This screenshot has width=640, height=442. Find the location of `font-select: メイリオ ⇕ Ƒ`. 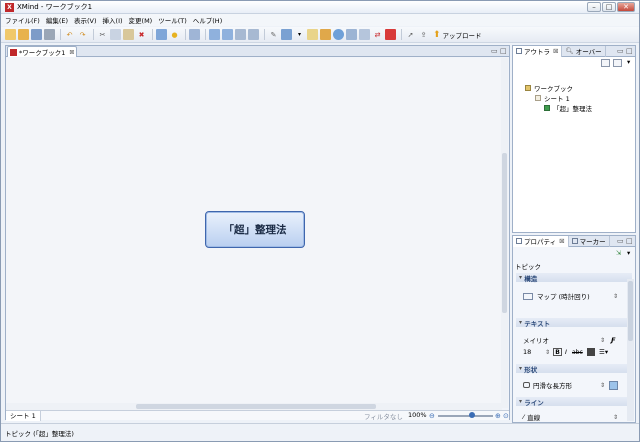

font-select: メイリオ ⇕ Ƒ is located at coordinates (575, 340).